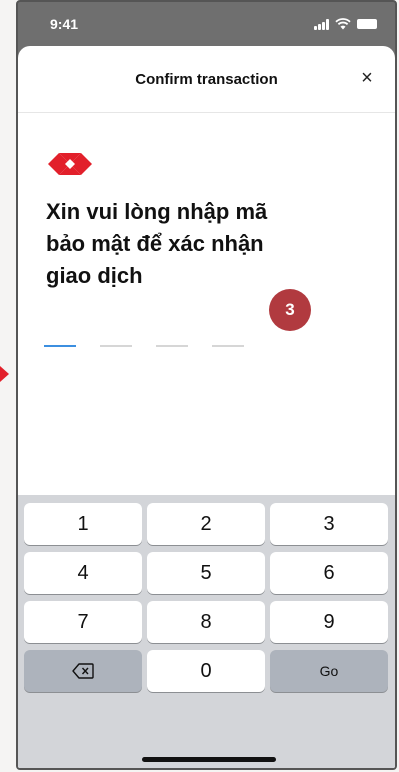 The height and width of the screenshot is (772, 399). I want to click on status-time: 9:41, so click(64, 24).